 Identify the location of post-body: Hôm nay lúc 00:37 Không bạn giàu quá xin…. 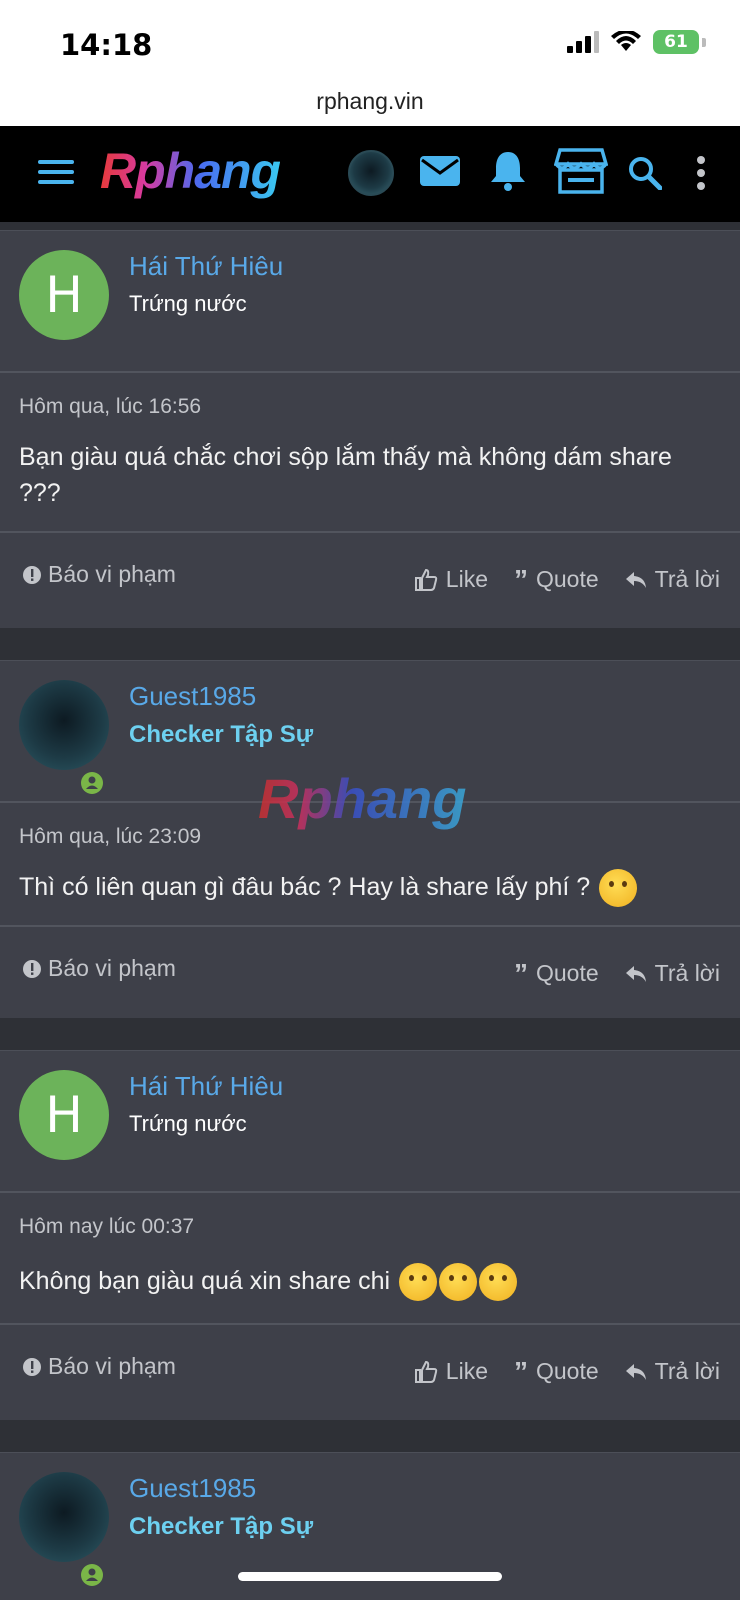
(370, 1259).